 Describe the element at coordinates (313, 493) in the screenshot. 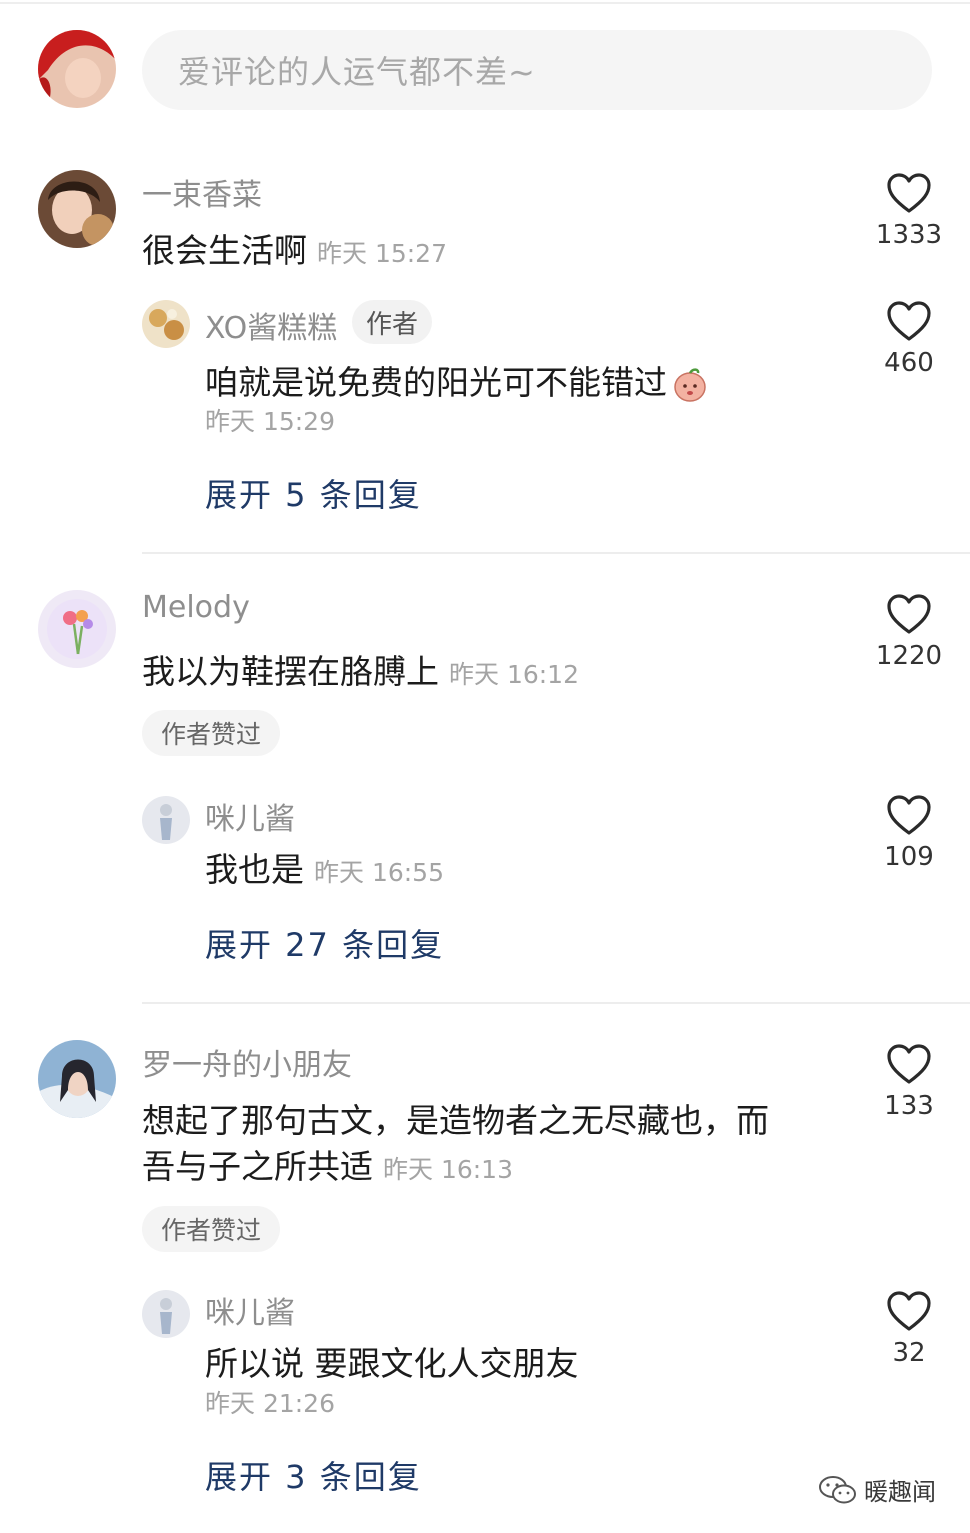

I see `expand-replies-button: 展开 5 条回复` at that location.